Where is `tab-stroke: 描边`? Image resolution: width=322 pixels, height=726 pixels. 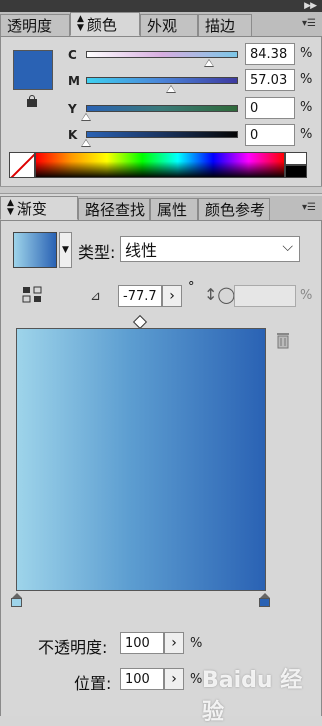 tab-stroke: 描边 is located at coordinates (225, 25).